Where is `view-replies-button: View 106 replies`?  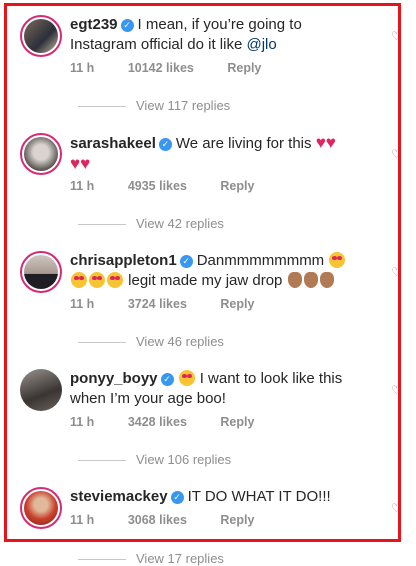
view-replies-button: View 106 replies is located at coordinates (154, 459).